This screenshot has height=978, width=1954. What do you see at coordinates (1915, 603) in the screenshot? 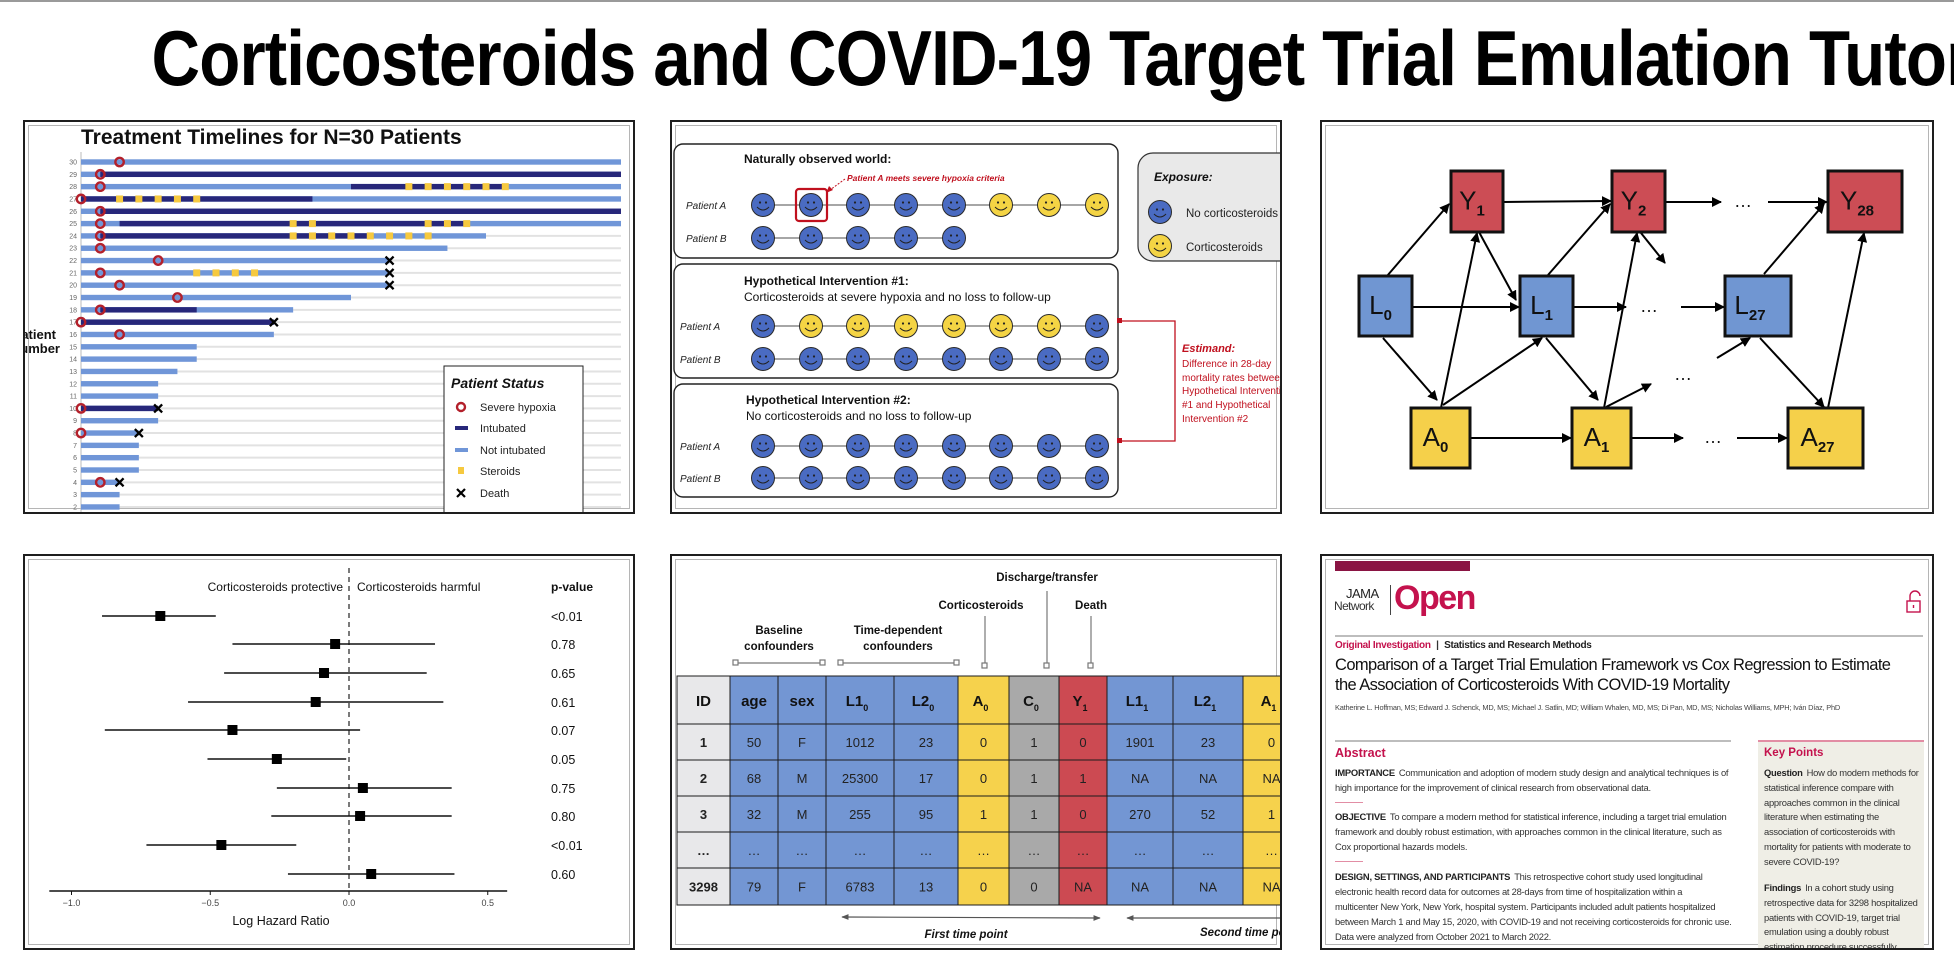
I see `open-access-lock-icon` at bounding box center [1915, 603].